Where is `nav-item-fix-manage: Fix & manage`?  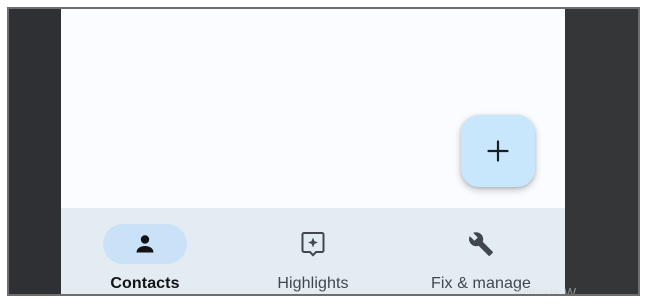
nav-item-fix-manage: Fix & manage is located at coordinates (481, 251).